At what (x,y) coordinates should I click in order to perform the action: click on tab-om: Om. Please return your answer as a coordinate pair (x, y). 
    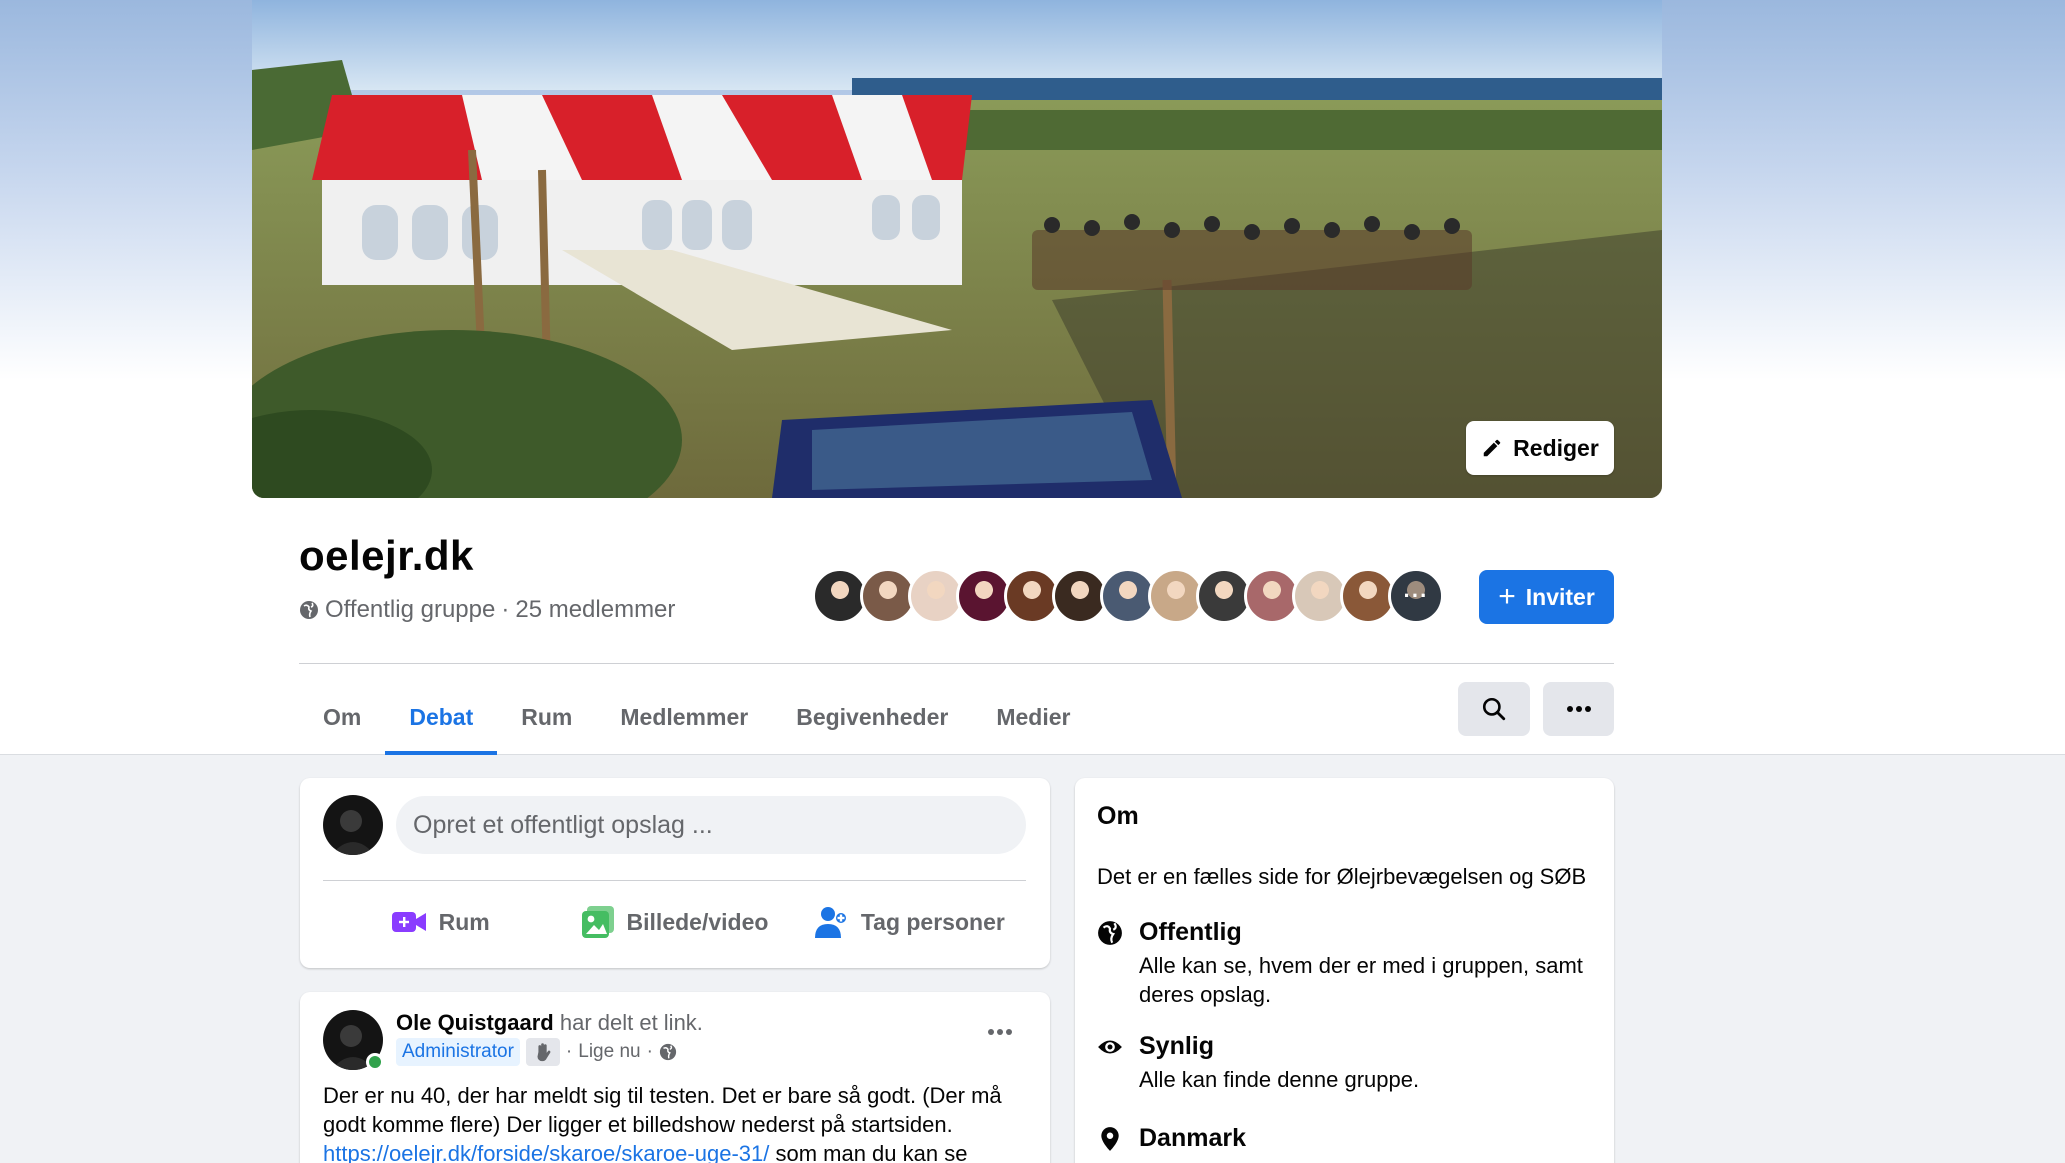
    Looking at the image, I should click on (342, 717).